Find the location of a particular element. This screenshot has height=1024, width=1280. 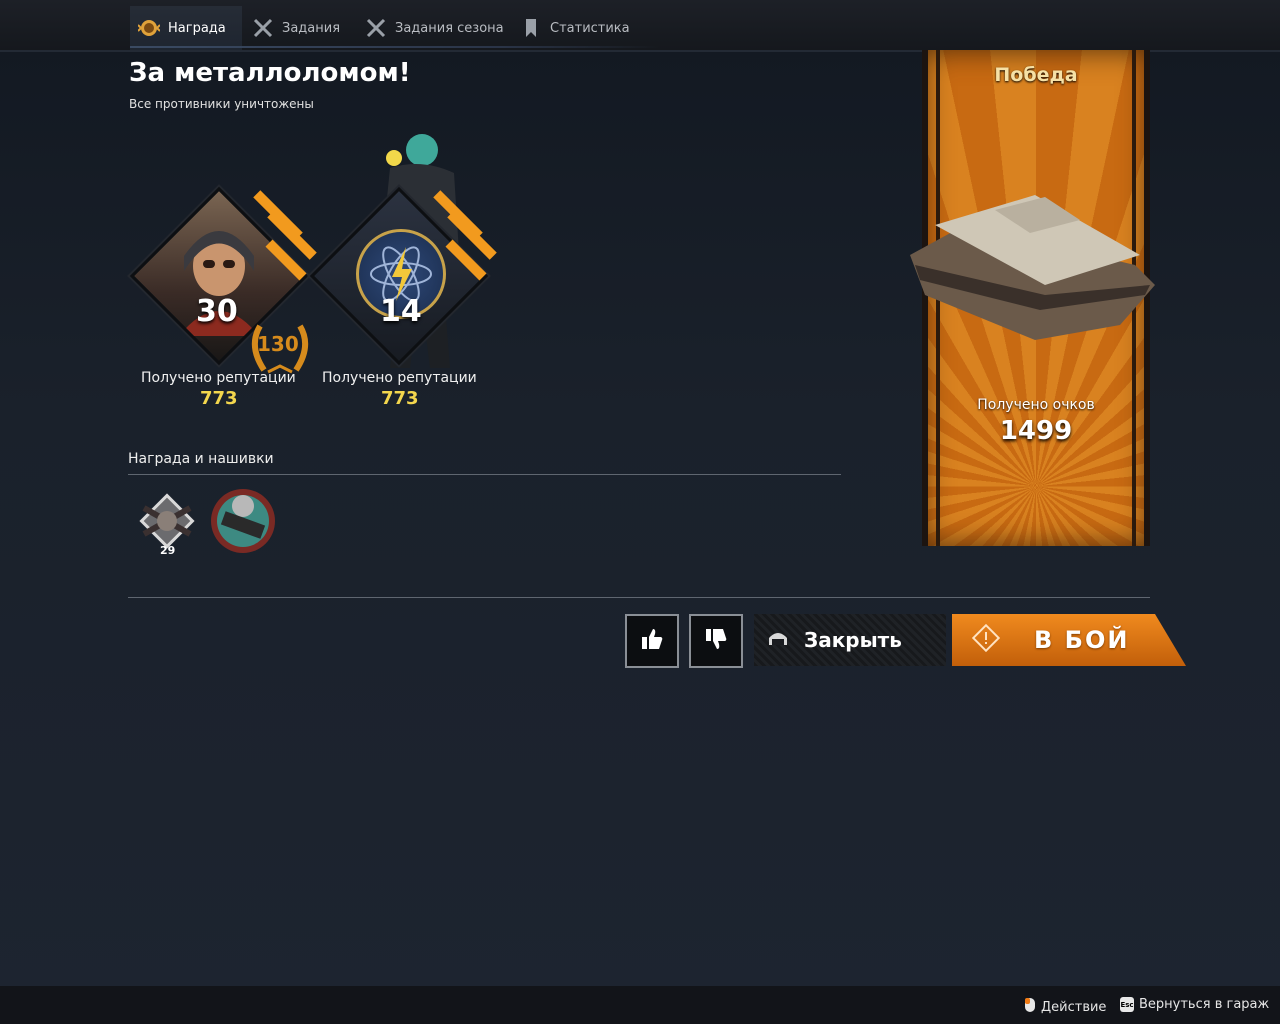

dislike-button is located at coordinates (716, 641).